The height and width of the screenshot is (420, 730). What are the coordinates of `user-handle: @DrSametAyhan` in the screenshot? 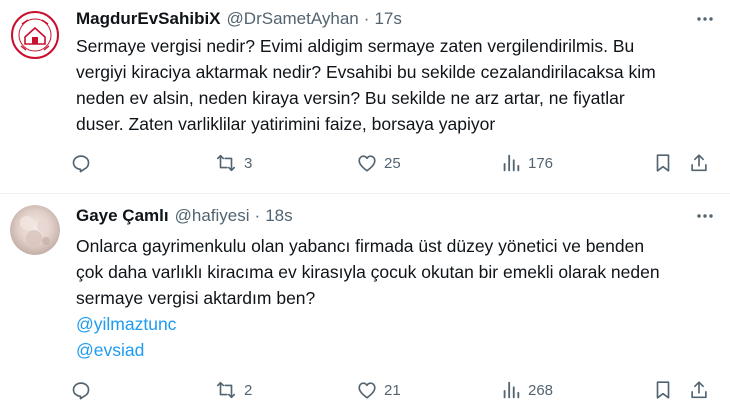 It's located at (293, 19).